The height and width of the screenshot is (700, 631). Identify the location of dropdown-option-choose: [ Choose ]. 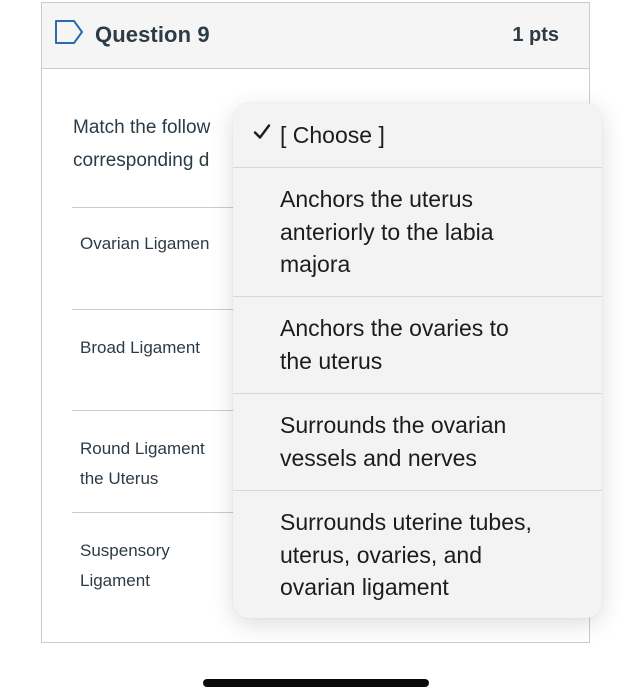
(417, 135).